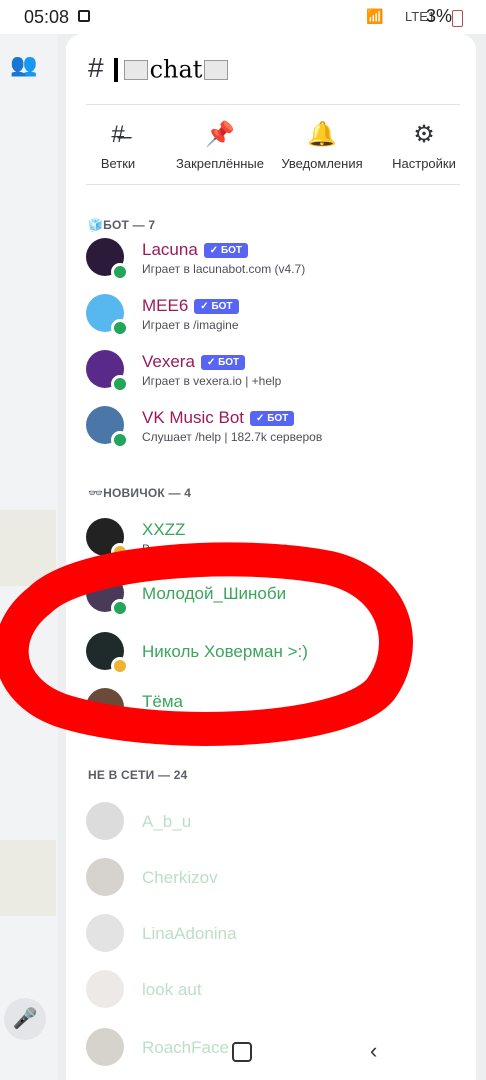 This screenshot has height=1080, width=486. Describe the element at coordinates (118, 163) in the screenshot. I see `threads-label: Ветки` at that location.